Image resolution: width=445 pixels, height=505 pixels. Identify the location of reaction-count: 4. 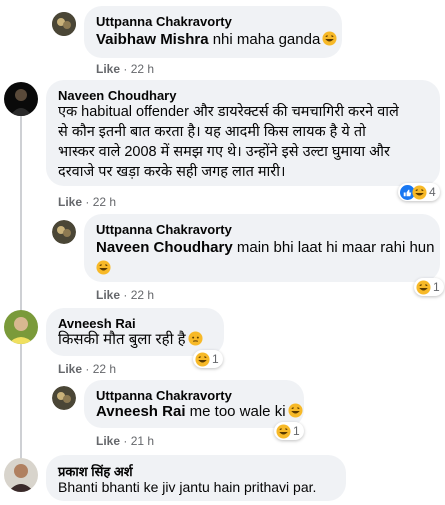
(432, 192).